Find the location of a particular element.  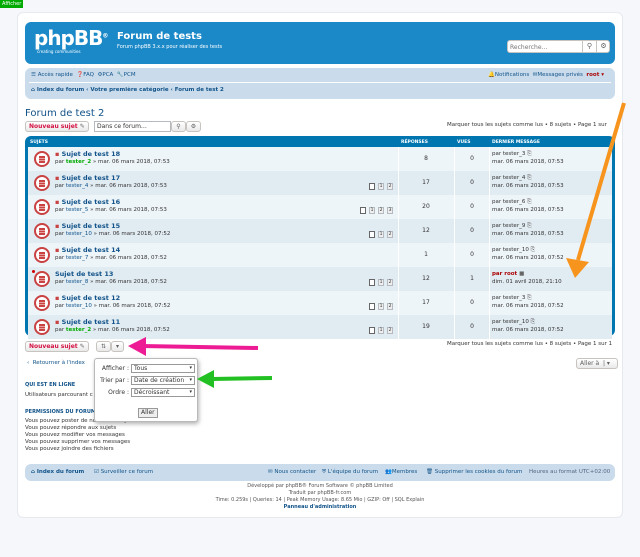

orange-arrow is located at coordinates (596, 190).